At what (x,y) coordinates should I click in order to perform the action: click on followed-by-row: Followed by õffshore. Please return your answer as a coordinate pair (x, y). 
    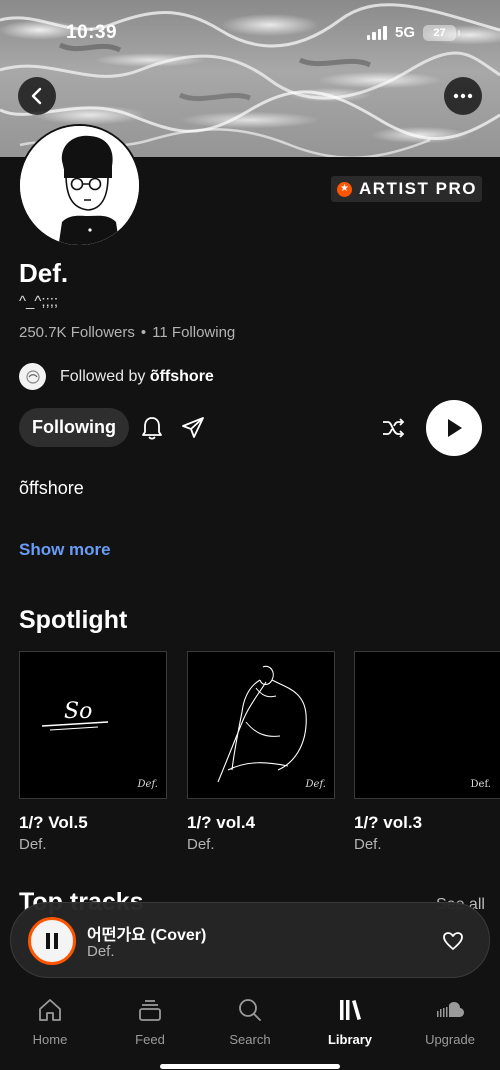
    Looking at the image, I should click on (116, 376).